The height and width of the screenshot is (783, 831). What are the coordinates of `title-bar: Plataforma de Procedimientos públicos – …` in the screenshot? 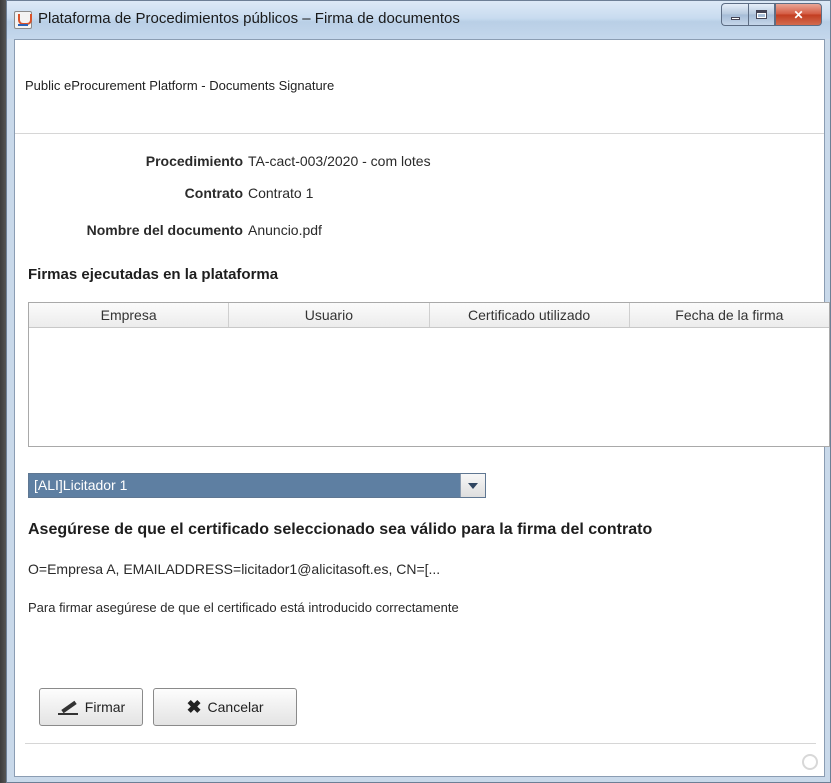 It's located at (418, 20).